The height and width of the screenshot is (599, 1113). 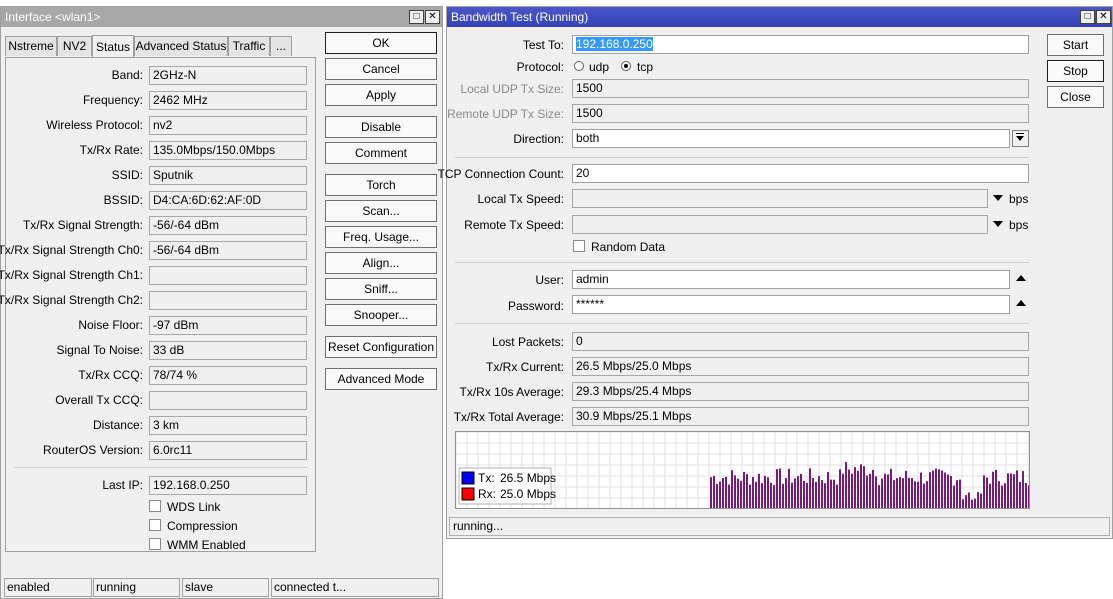 I want to click on stop-button: Stop, so click(x=1075, y=71).